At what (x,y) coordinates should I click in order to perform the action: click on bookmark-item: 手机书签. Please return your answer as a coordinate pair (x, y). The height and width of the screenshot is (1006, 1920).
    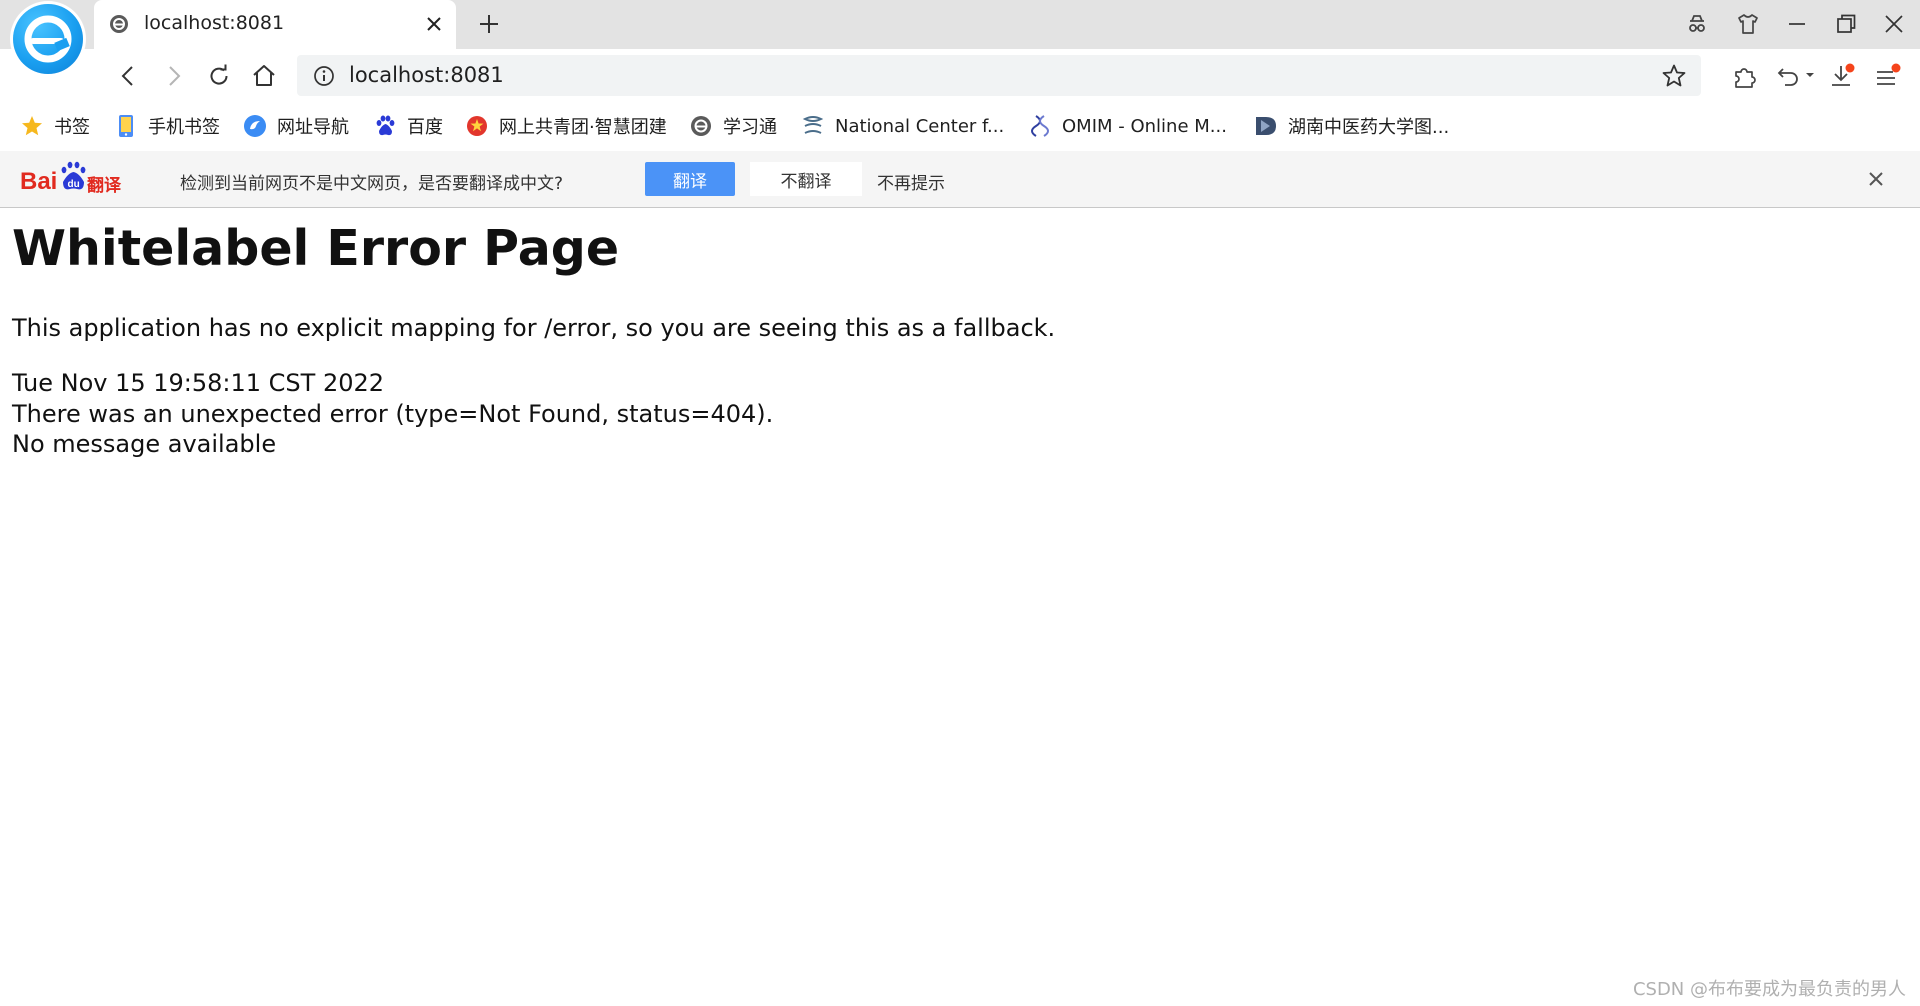
    Looking at the image, I should click on (167, 126).